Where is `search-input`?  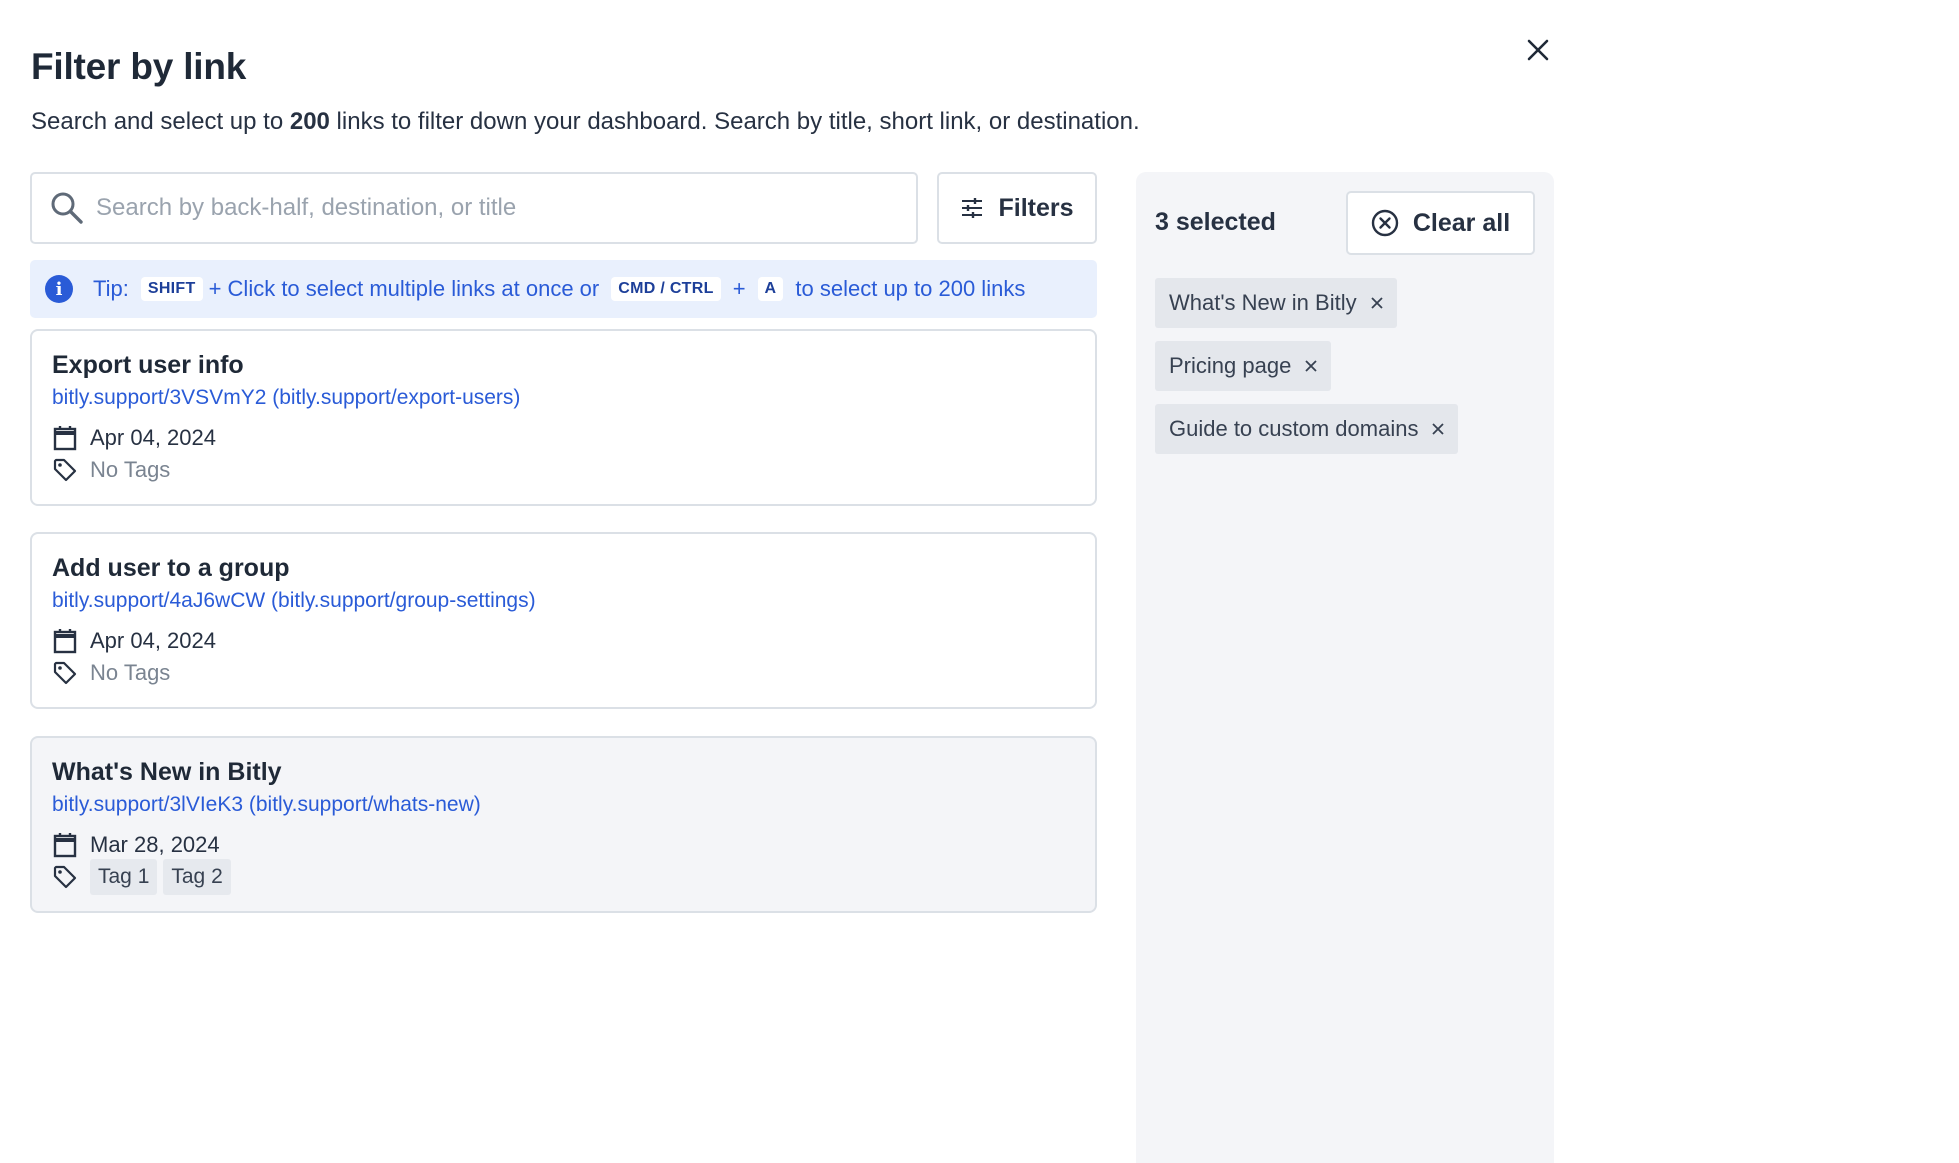 search-input is located at coordinates (486, 208).